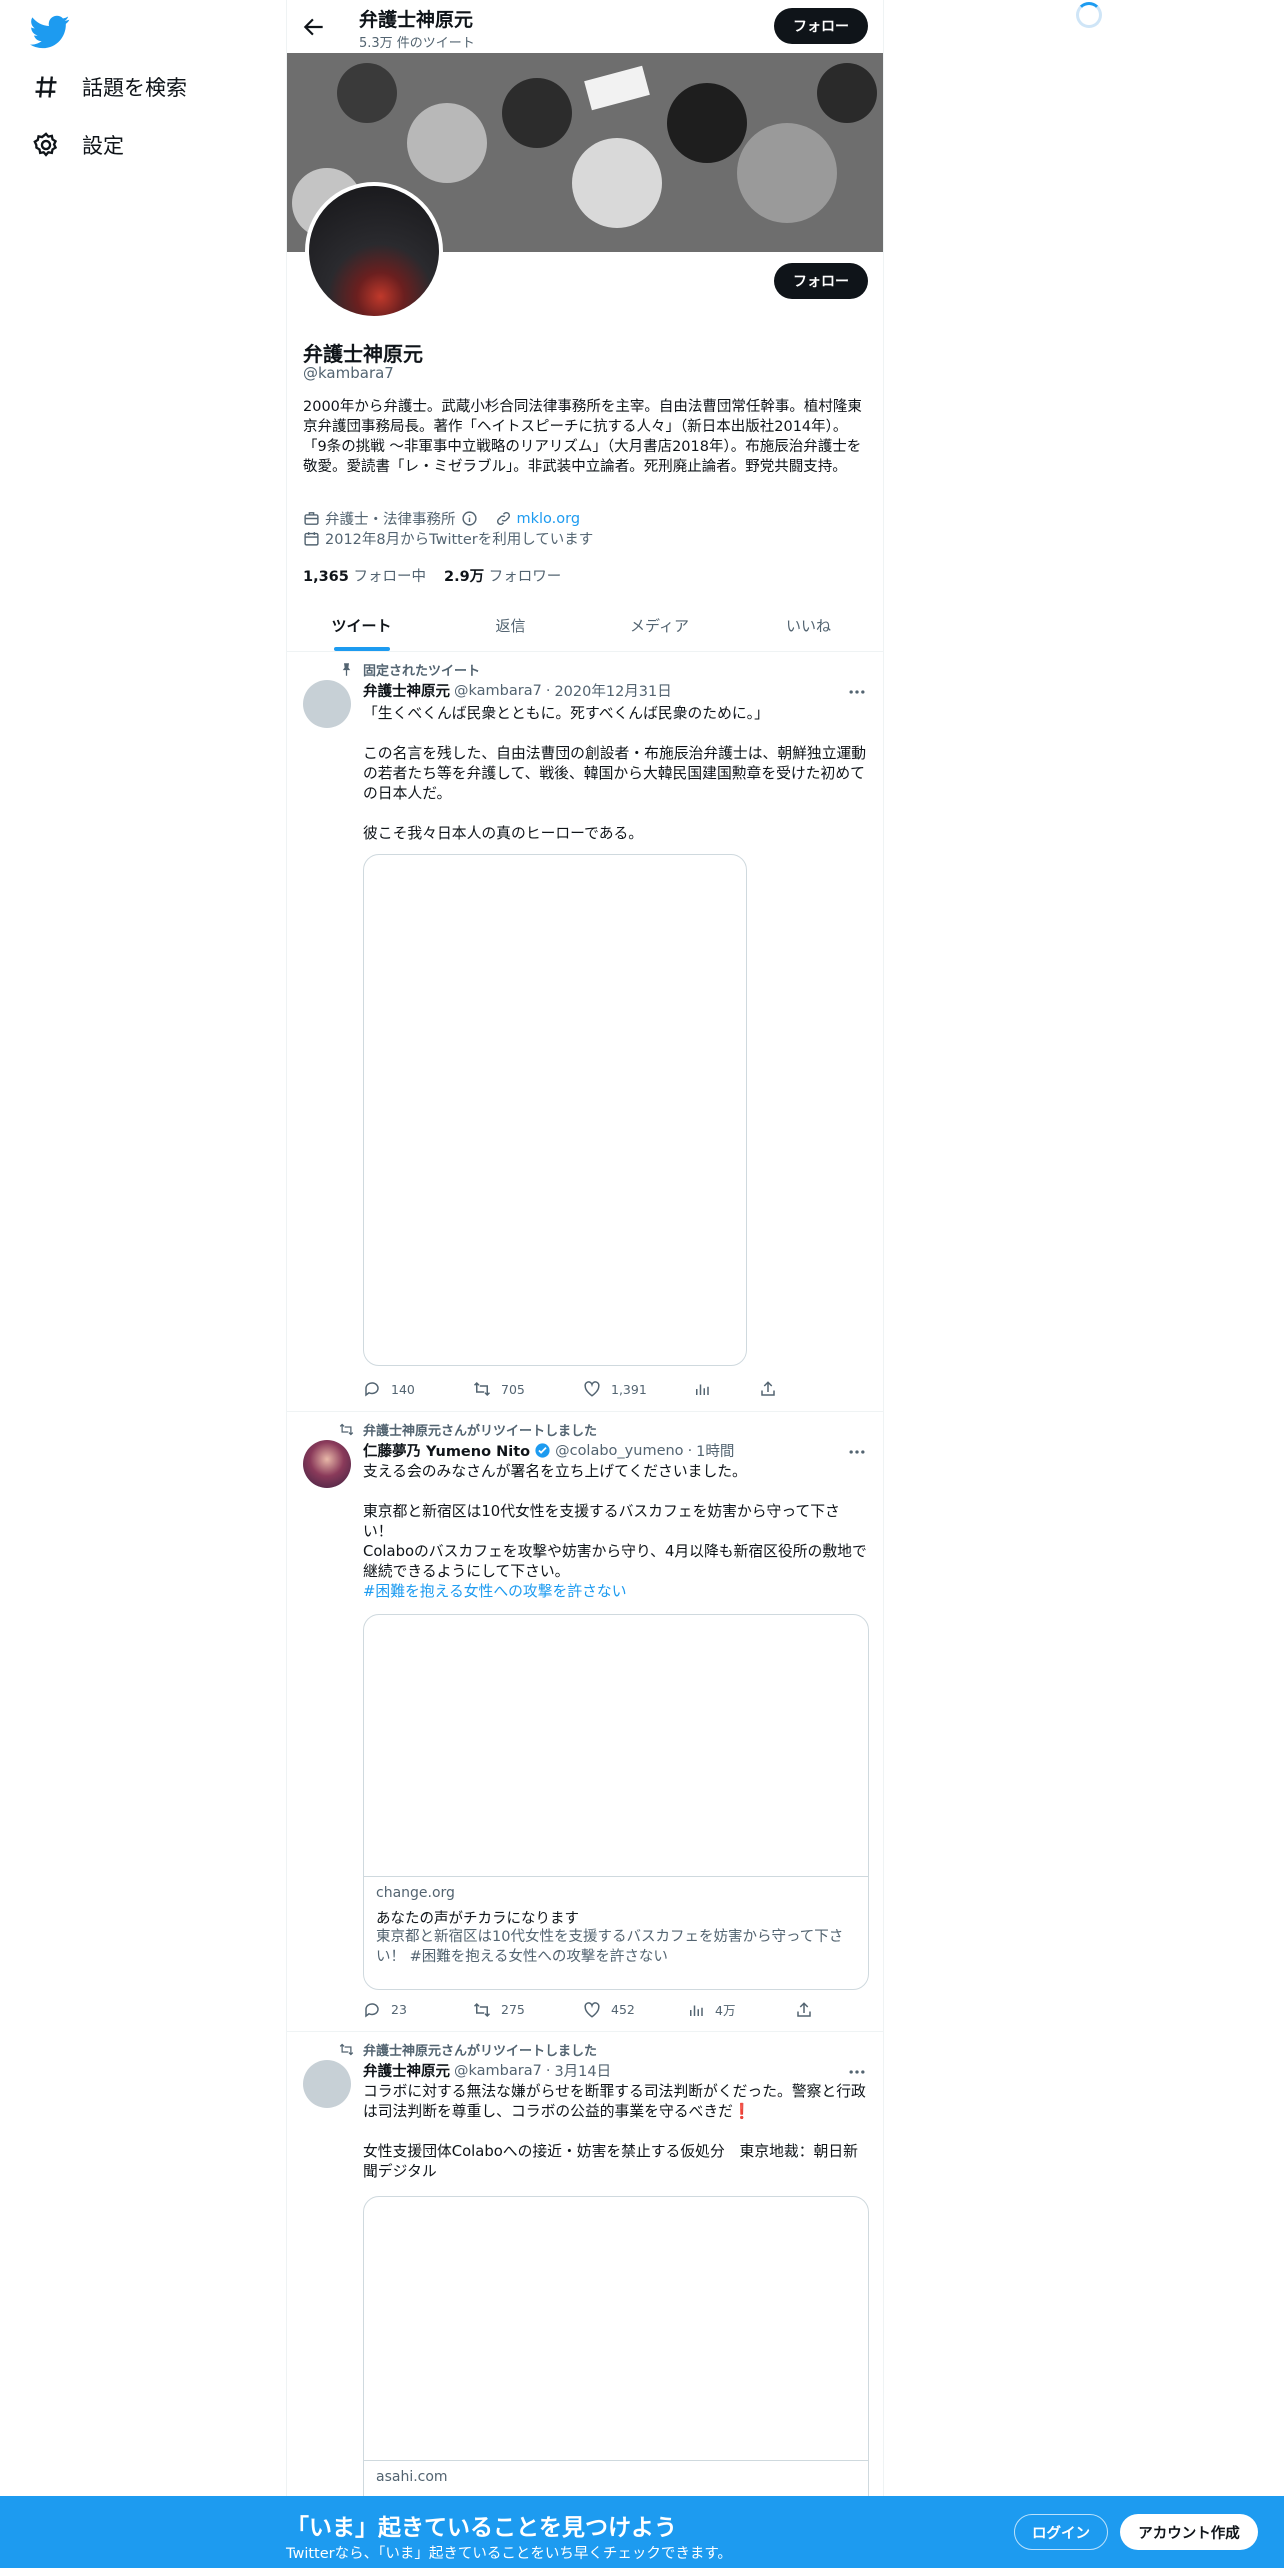 The image size is (1284, 2568). What do you see at coordinates (808, 625) in the screenshot?
I see `tab-likes: いいね` at bounding box center [808, 625].